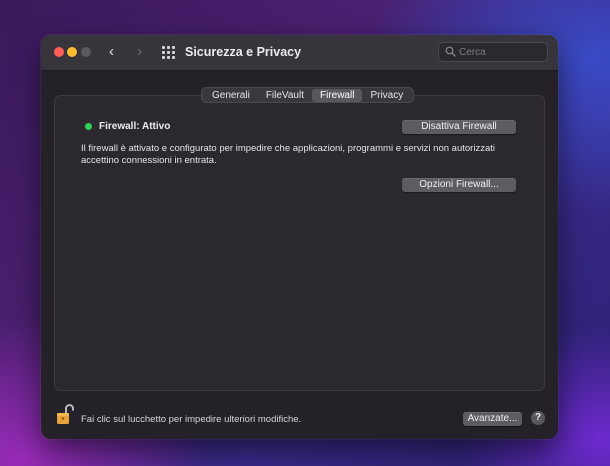 This screenshot has height=466, width=610. What do you see at coordinates (285, 95) in the screenshot?
I see `tab-filevault: FileVault` at bounding box center [285, 95].